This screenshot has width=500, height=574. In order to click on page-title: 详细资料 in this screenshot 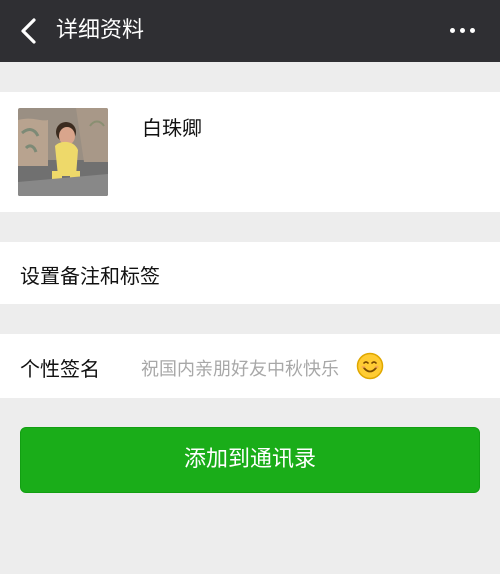, I will do `click(100, 30)`.